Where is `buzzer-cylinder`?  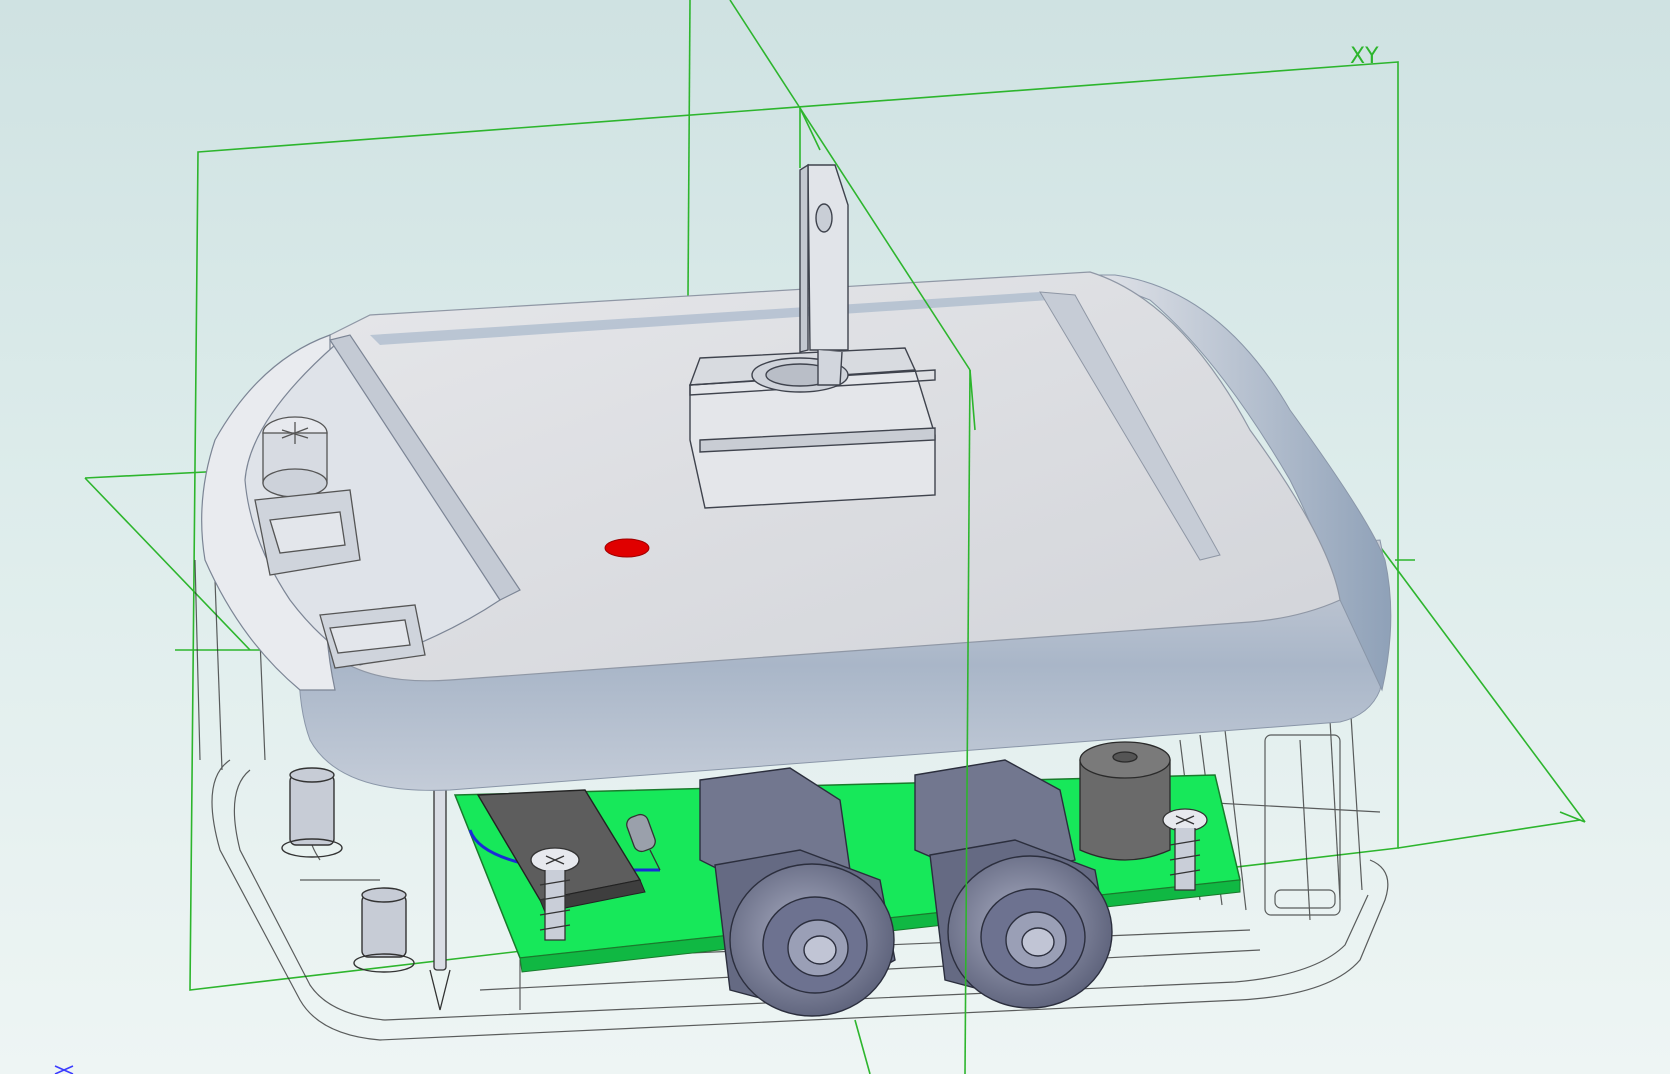
buzzer-cylinder is located at coordinates (1125, 801).